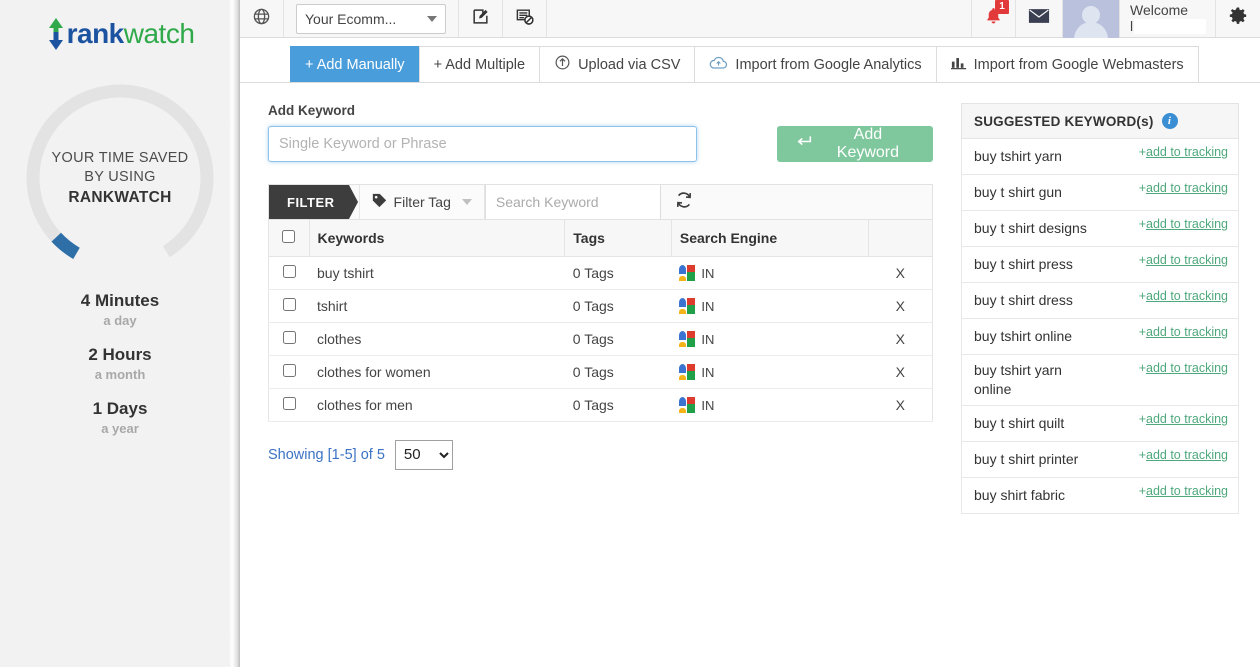  Describe the element at coordinates (803, 144) in the screenshot. I see `enter-arrow-icon` at that location.